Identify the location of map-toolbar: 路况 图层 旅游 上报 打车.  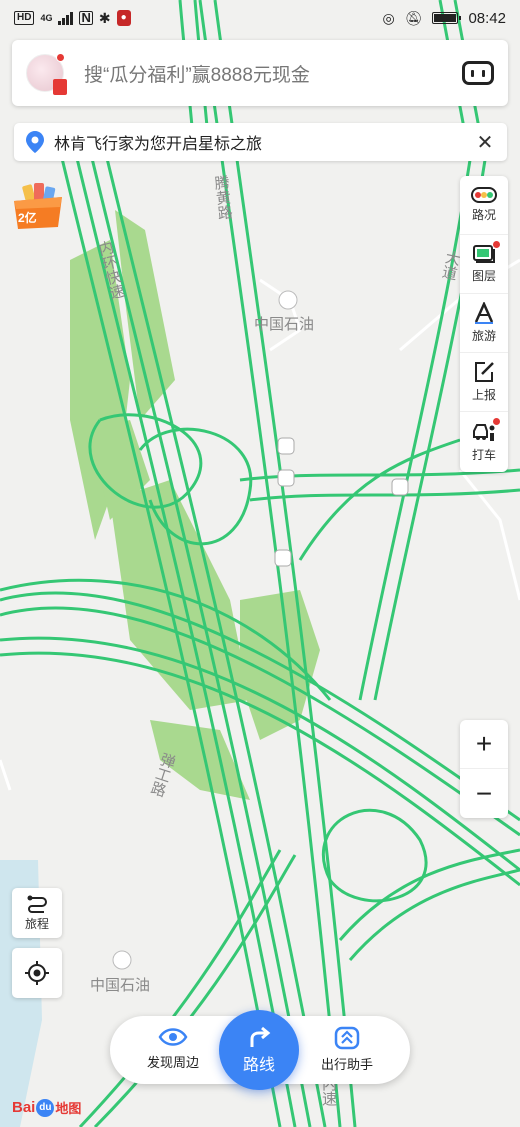
(484, 324).